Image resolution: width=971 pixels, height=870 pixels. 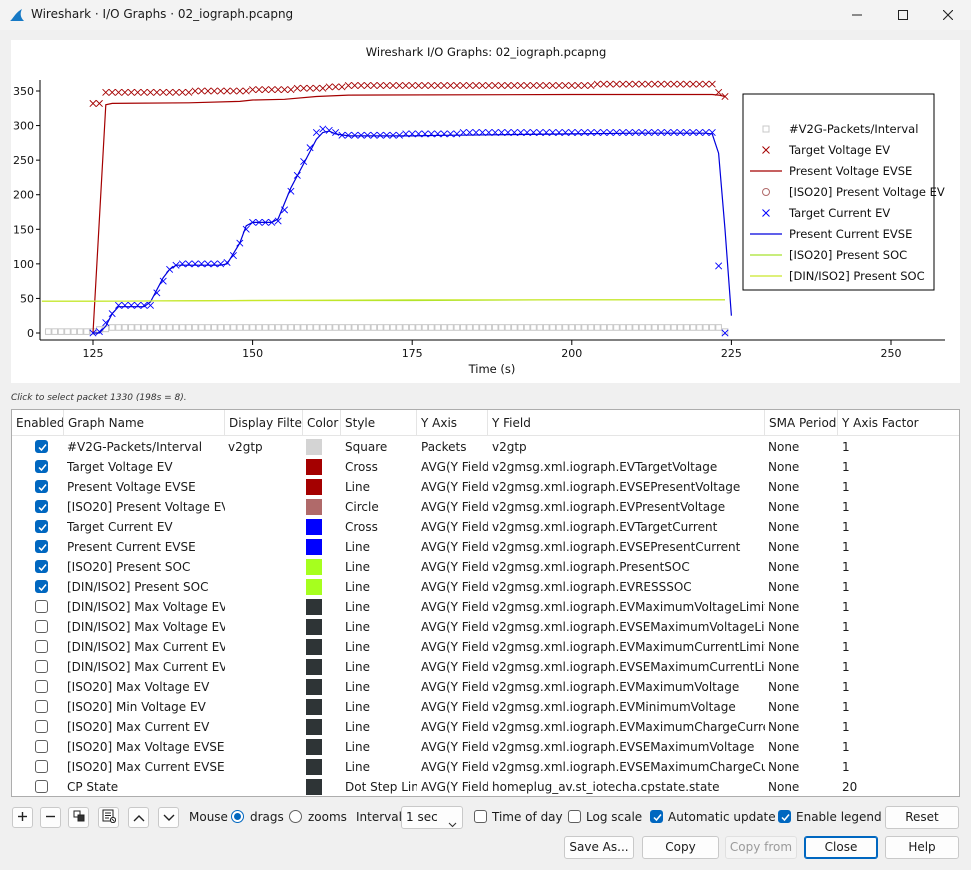 I want to click on cell-y-field: v2gmsg.xml.iograph.EVPresentVoltage, so click(x=628, y=507).